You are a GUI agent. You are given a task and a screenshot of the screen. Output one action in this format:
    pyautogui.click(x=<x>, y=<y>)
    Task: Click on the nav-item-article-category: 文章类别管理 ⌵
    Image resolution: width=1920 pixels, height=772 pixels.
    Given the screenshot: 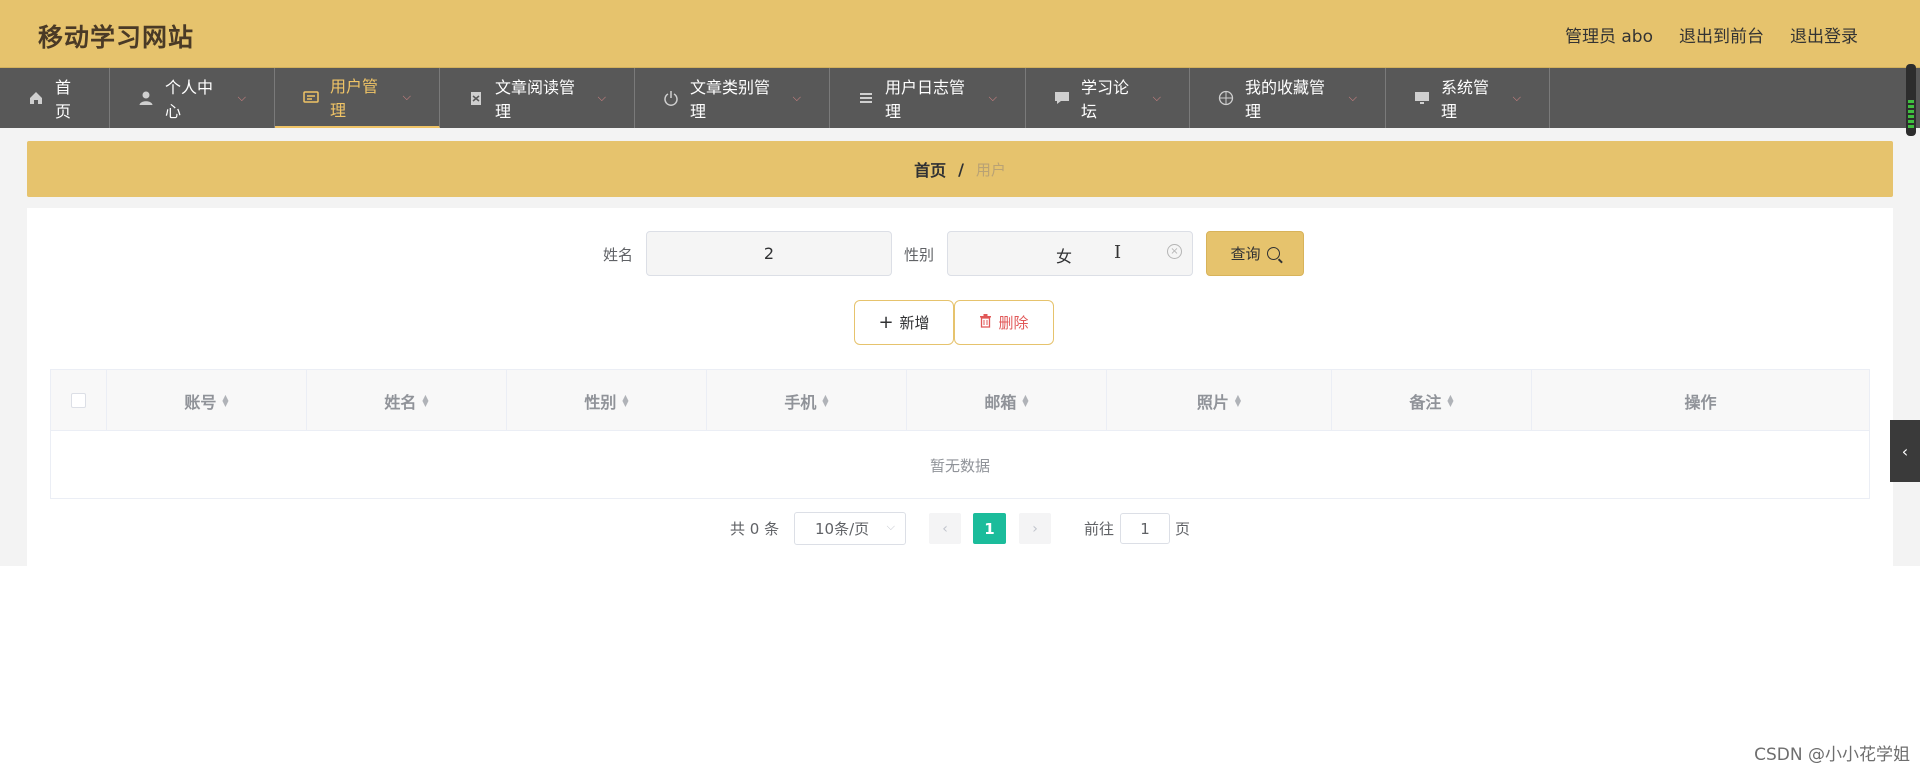 What is the action you would take?
    pyautogui.click(x=732, y=98)
    